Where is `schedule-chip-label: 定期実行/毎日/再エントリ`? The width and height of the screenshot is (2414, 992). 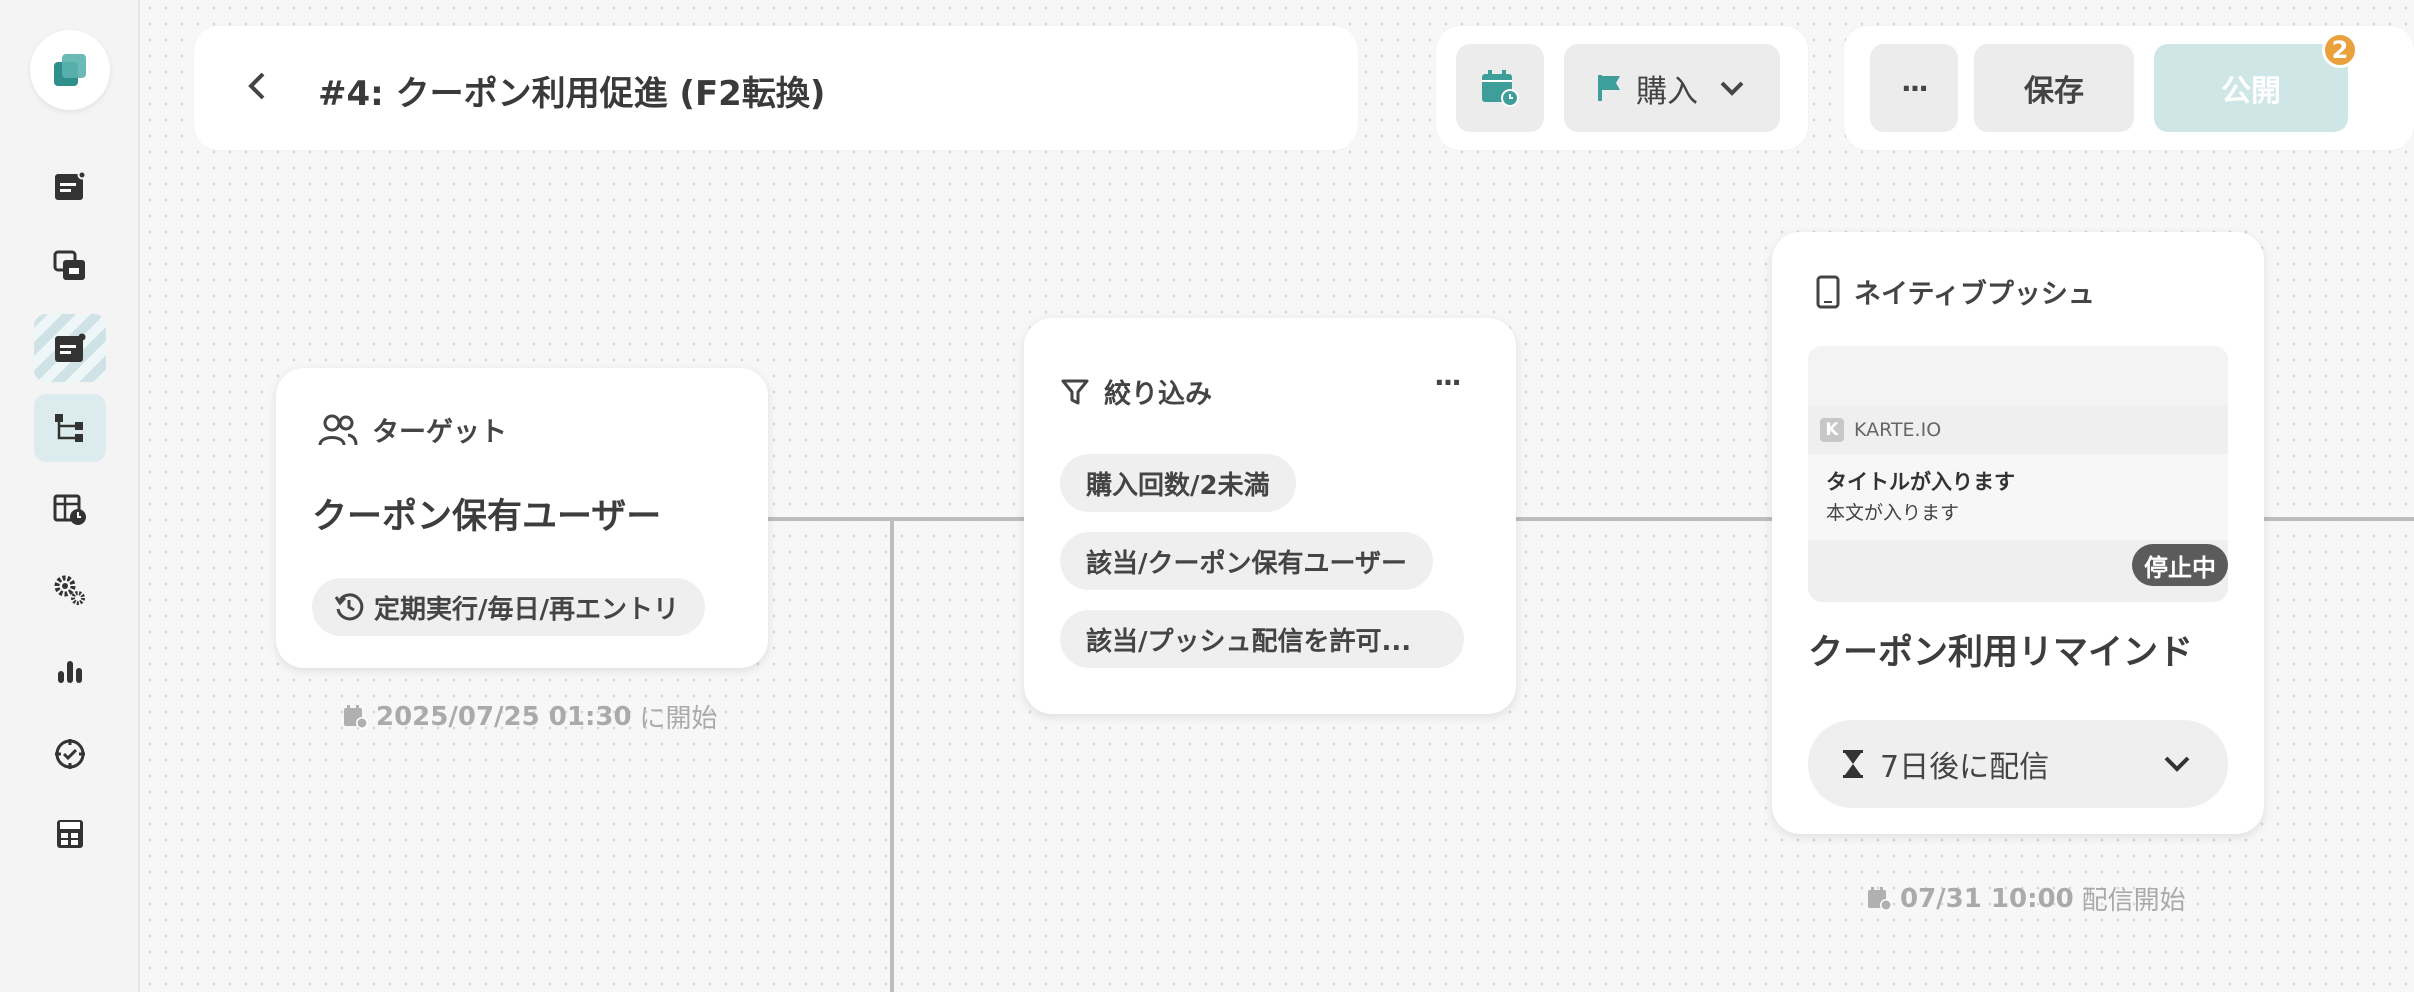 schedule-chip-label: 定期実行/毎日/再エントリ is located at coordinates (526, 609).